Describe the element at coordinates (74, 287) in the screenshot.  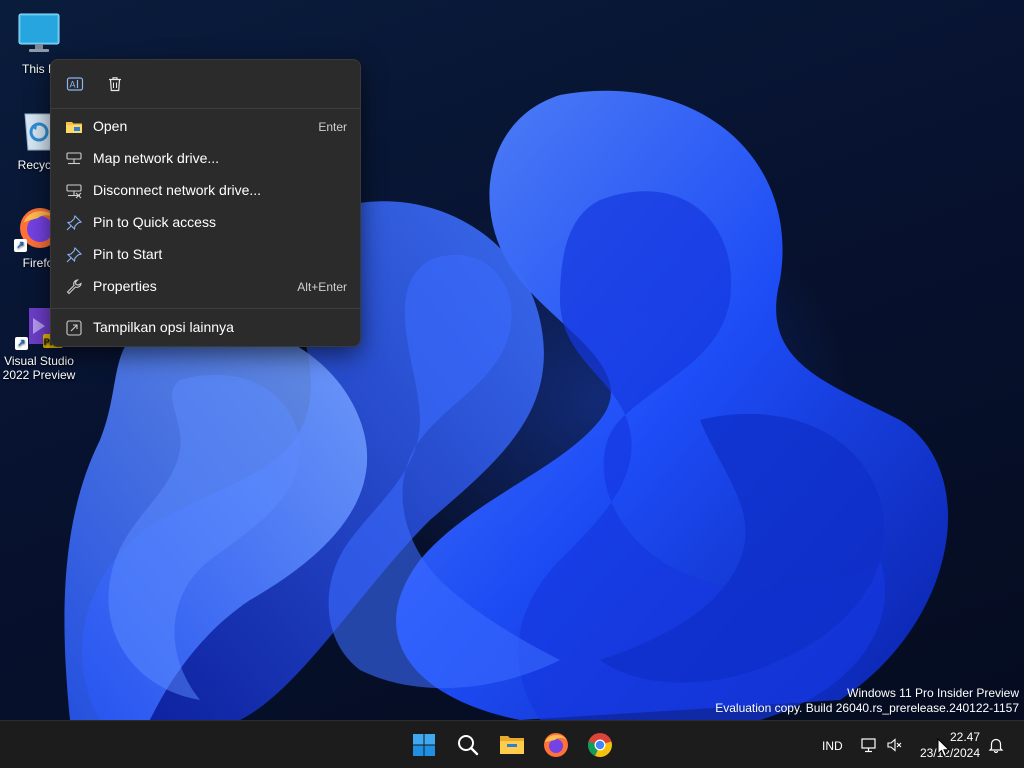
I see `wrench-icon` at that location.